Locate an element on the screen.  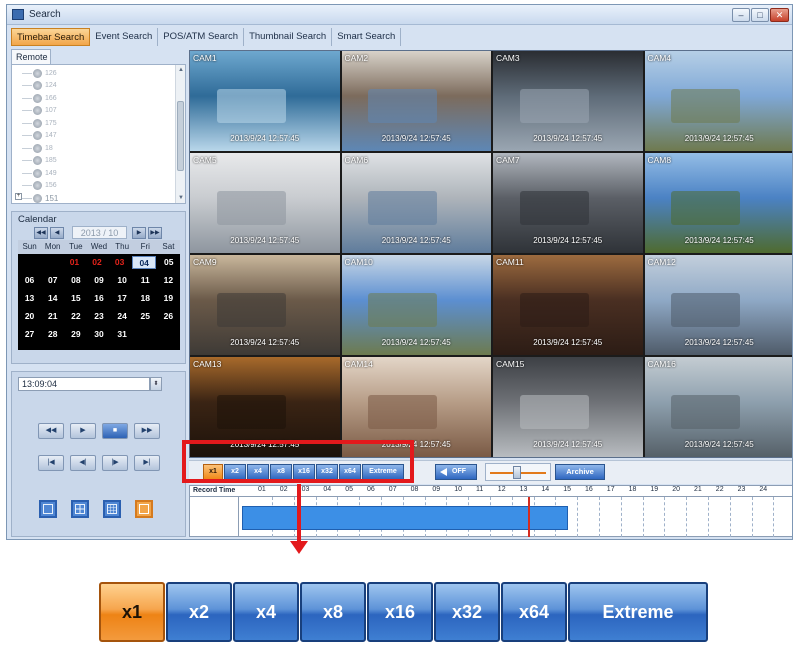
camera-view: CAM12 2013/9/24 12:57:45 is located at coordinates (718, 305).